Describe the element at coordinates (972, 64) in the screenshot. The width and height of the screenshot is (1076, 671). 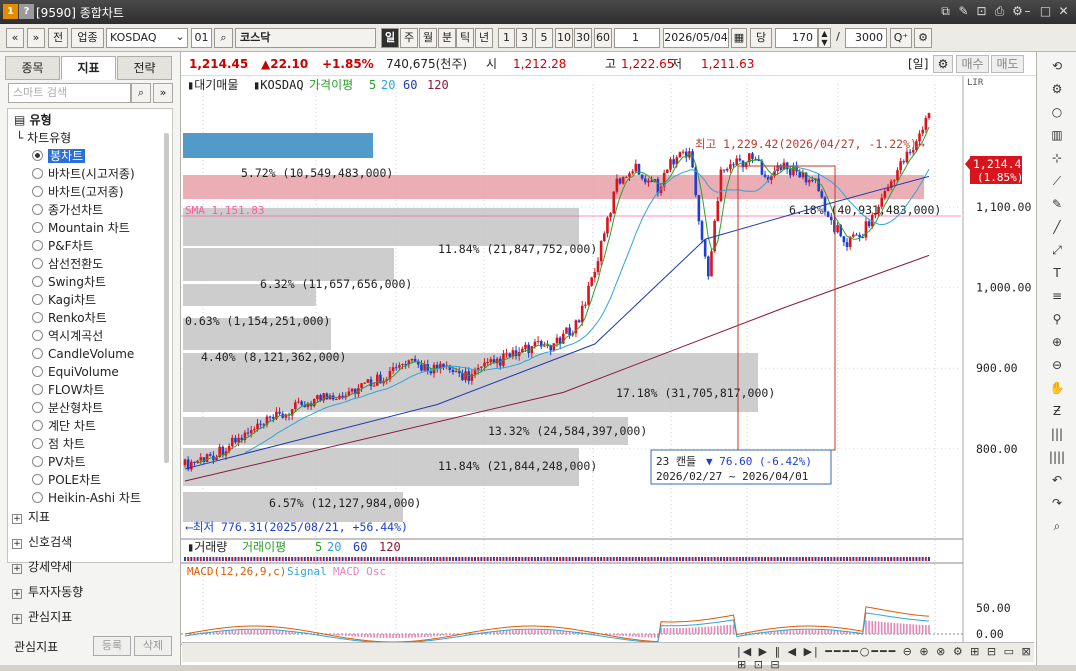
I see `buy-button: 매수` at that location.